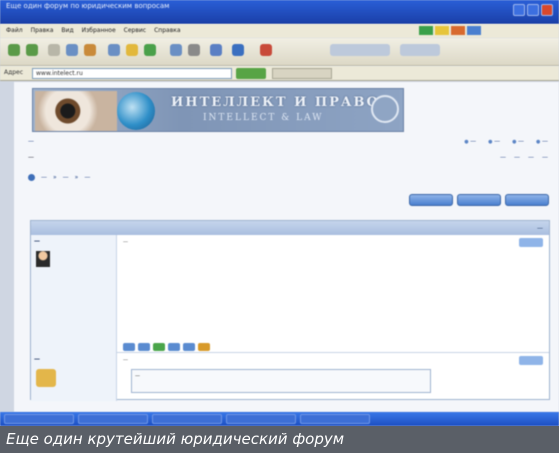 This screenshot has height=453, width=559. What do you see at coordinates (129, 347) in the screenshot?
I see `profile-icon` at bounding box center [129, 347].